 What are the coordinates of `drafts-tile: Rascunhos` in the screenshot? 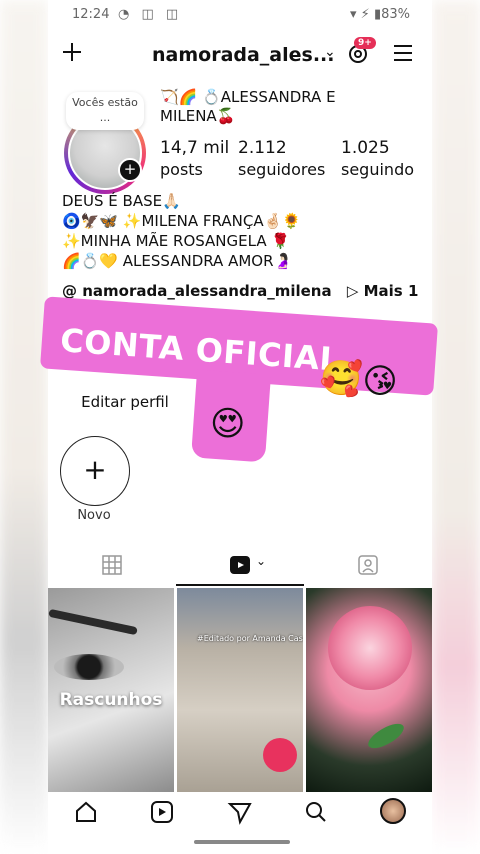 It's located at (111, 690).